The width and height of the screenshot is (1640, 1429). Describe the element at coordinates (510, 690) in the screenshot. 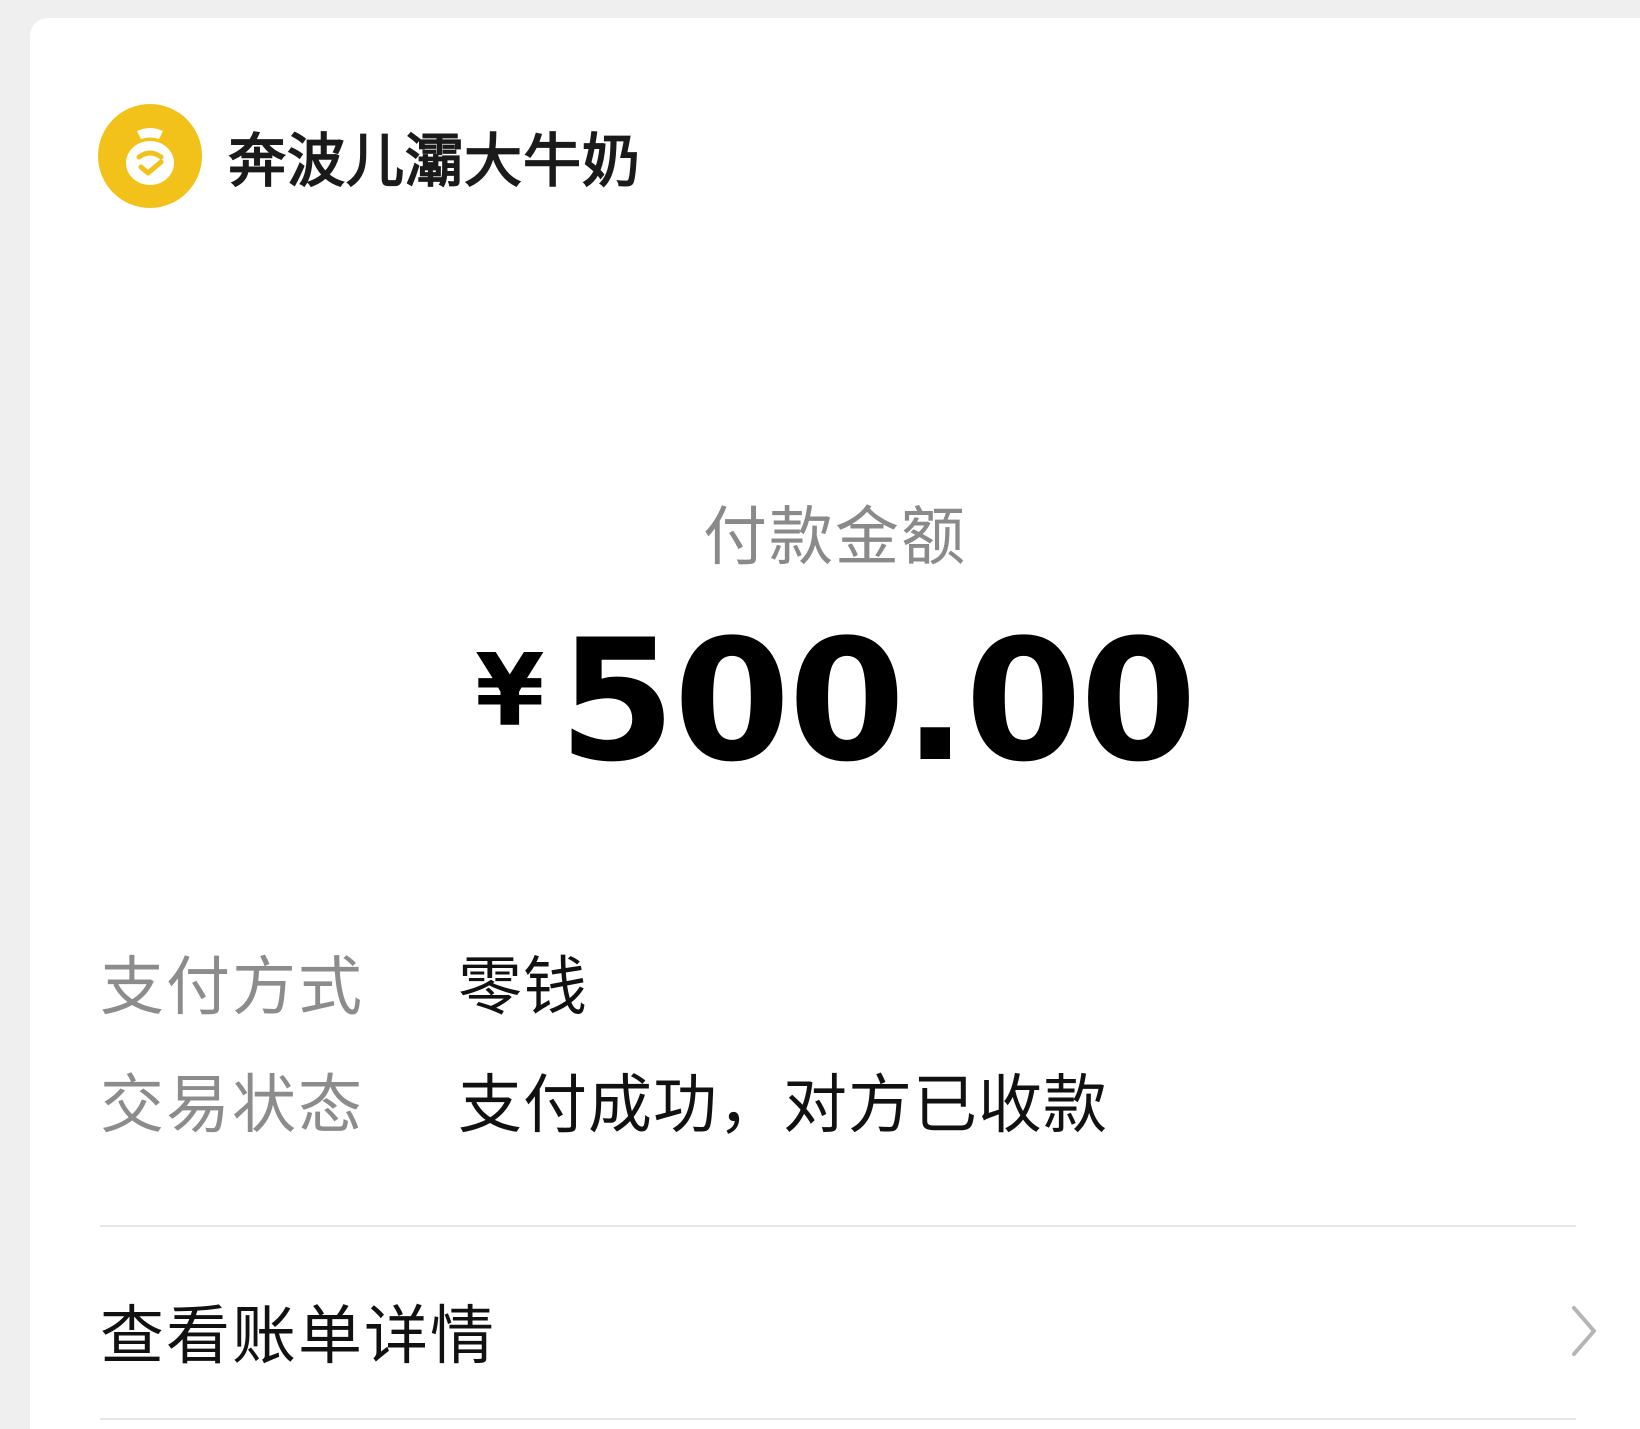

I see `currency-symbol: ¥` at that location.